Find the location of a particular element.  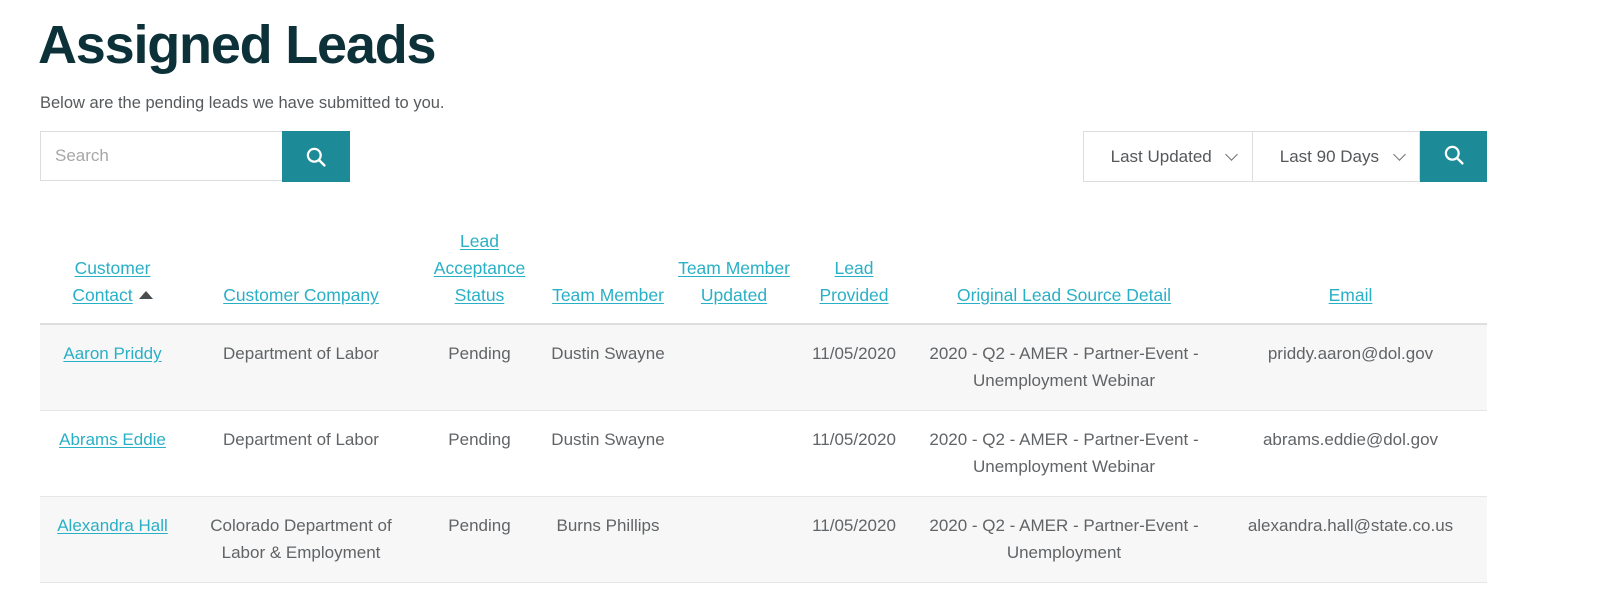

column-header-customer-company: Customer Company is located at coordinates (301, 276).